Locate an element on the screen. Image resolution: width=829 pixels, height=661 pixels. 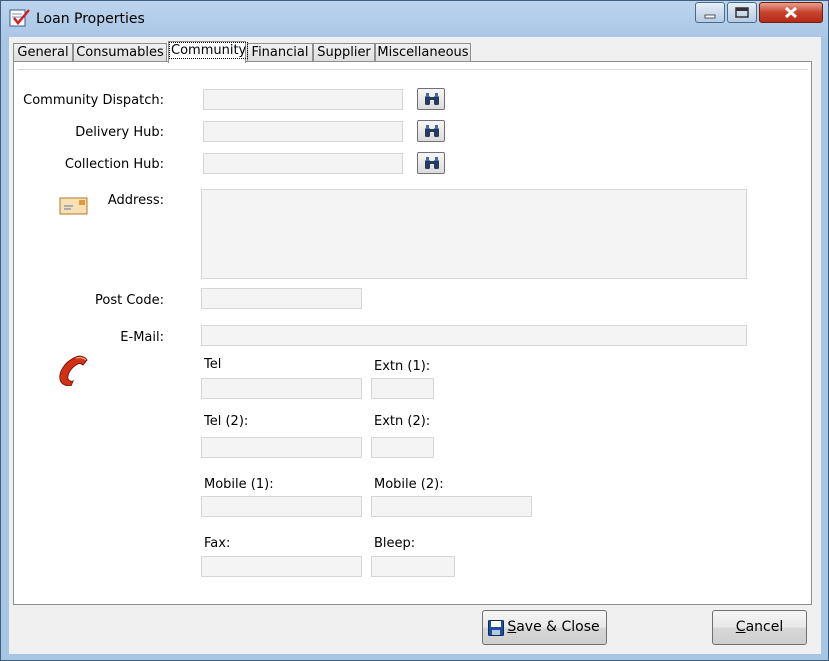
collection-hub-search-button is located at coordinates (431, 163).